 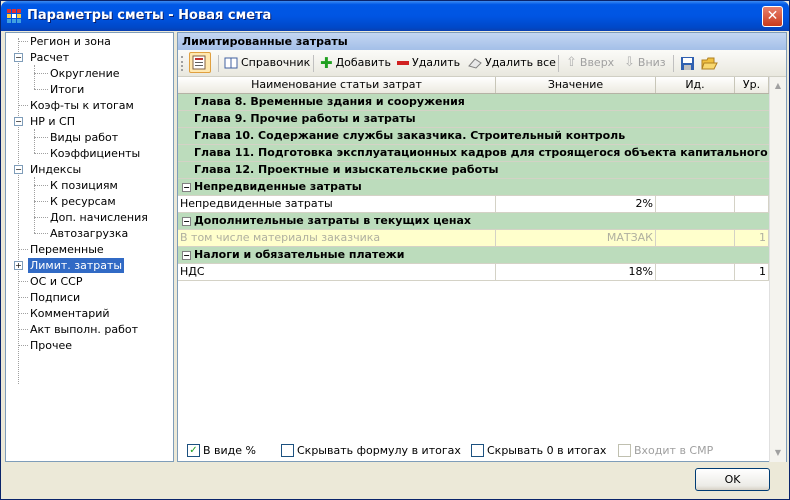 What do you see at coordinates (332, 220) in the screenshot?
I see `group-name: Дополнительные затраты в текущих ценах` at bounding box center [332, 220].